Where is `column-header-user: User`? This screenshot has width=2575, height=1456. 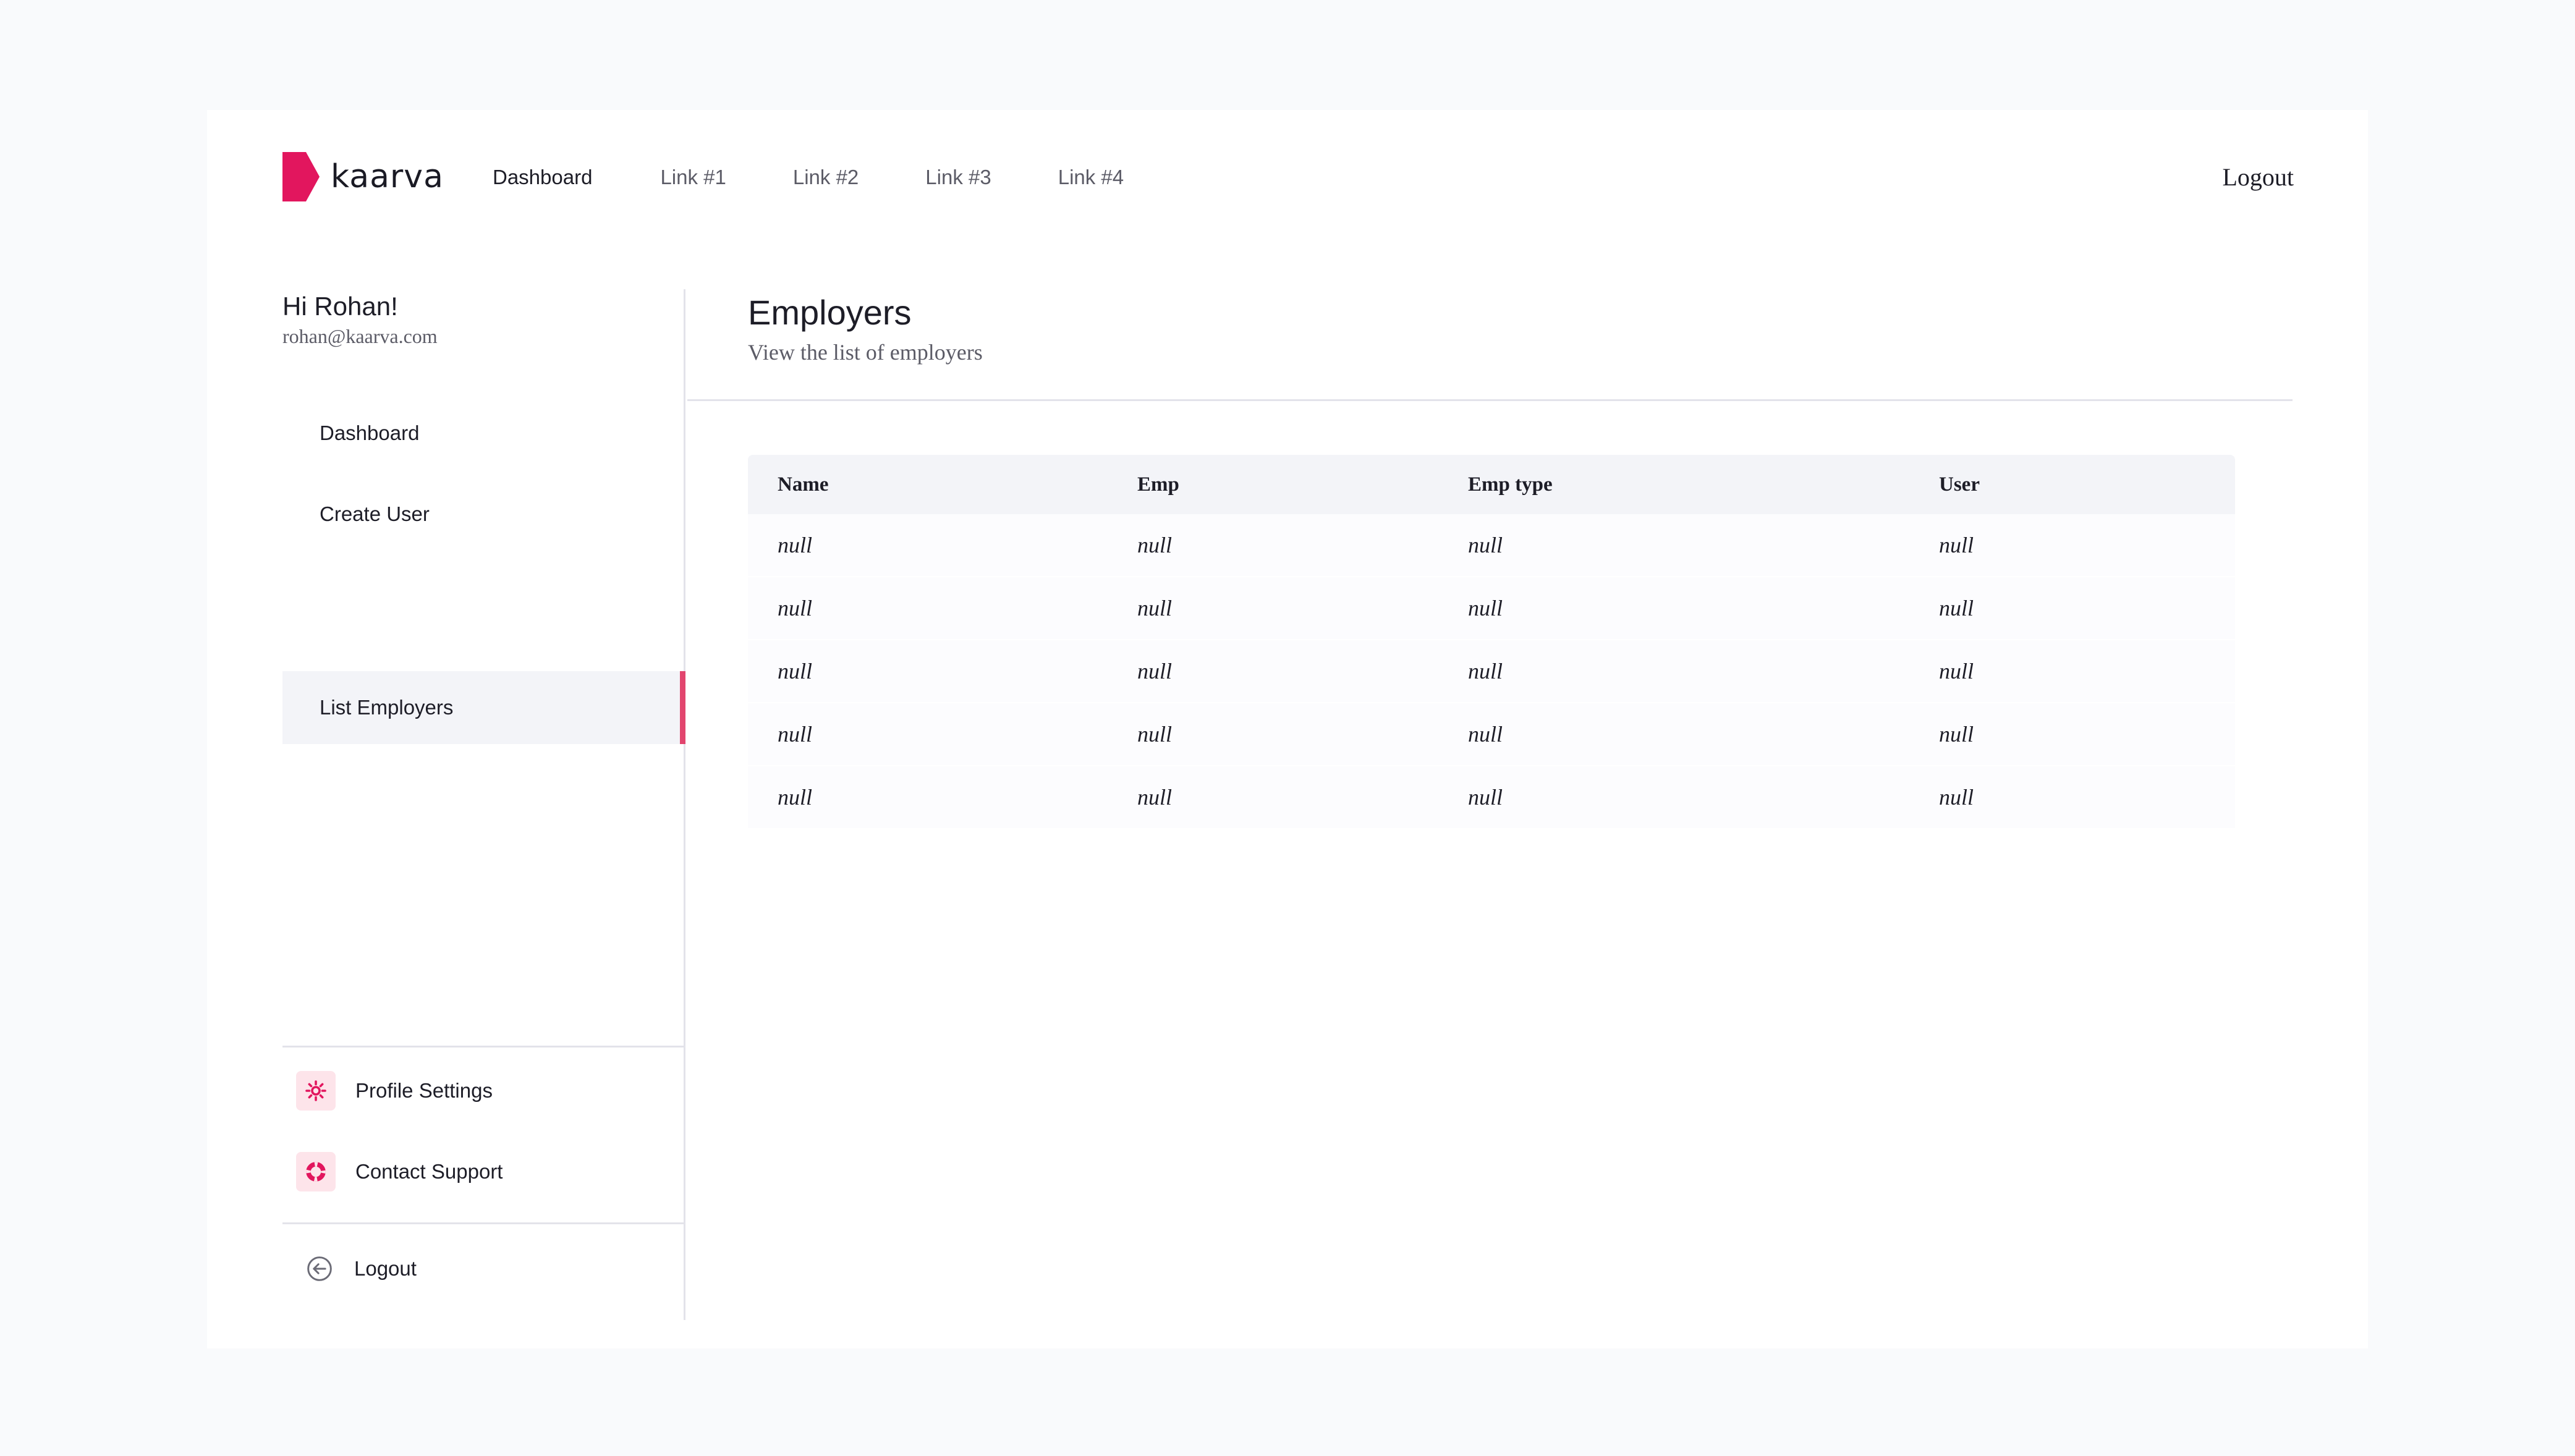 column-header-user: User is located at coordinates (1959, 484).